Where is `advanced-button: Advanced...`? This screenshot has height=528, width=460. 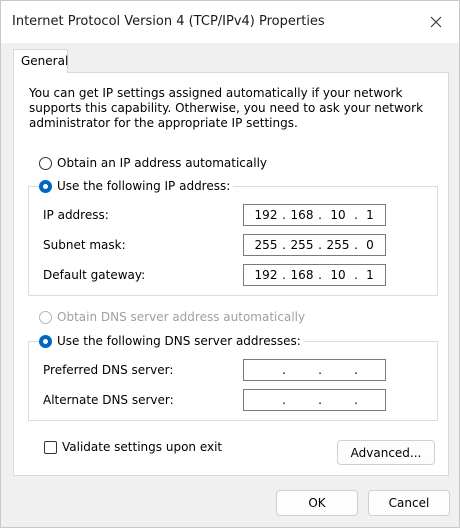 advanced-button: Advanced... is located at coordinates (386, 452).